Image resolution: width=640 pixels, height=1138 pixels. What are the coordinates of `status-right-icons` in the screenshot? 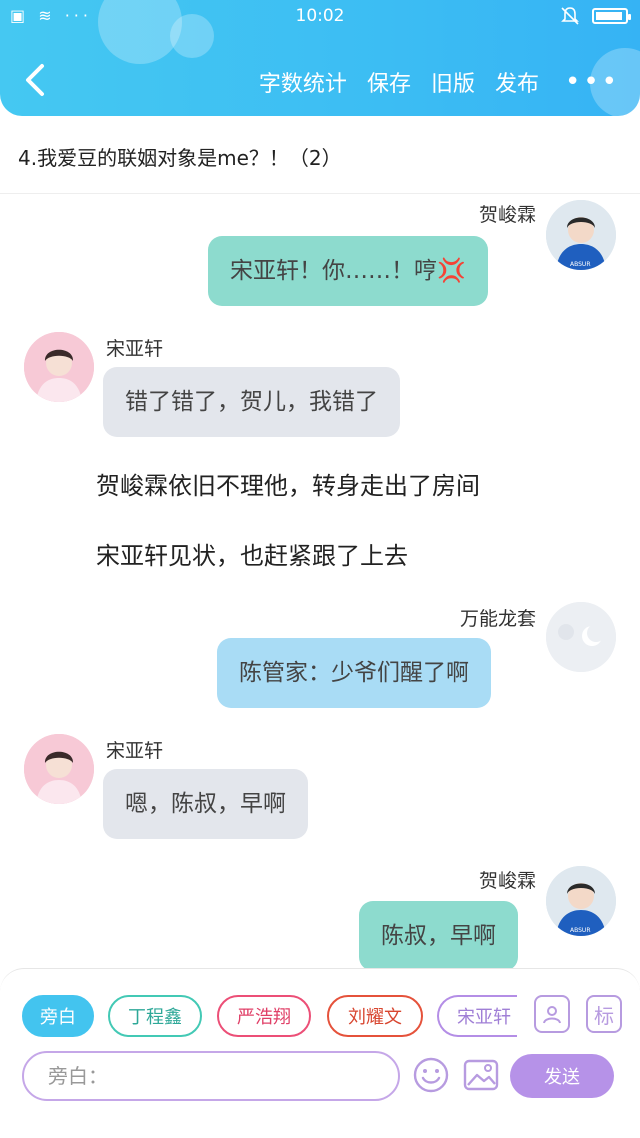 It's located at (595, 16).